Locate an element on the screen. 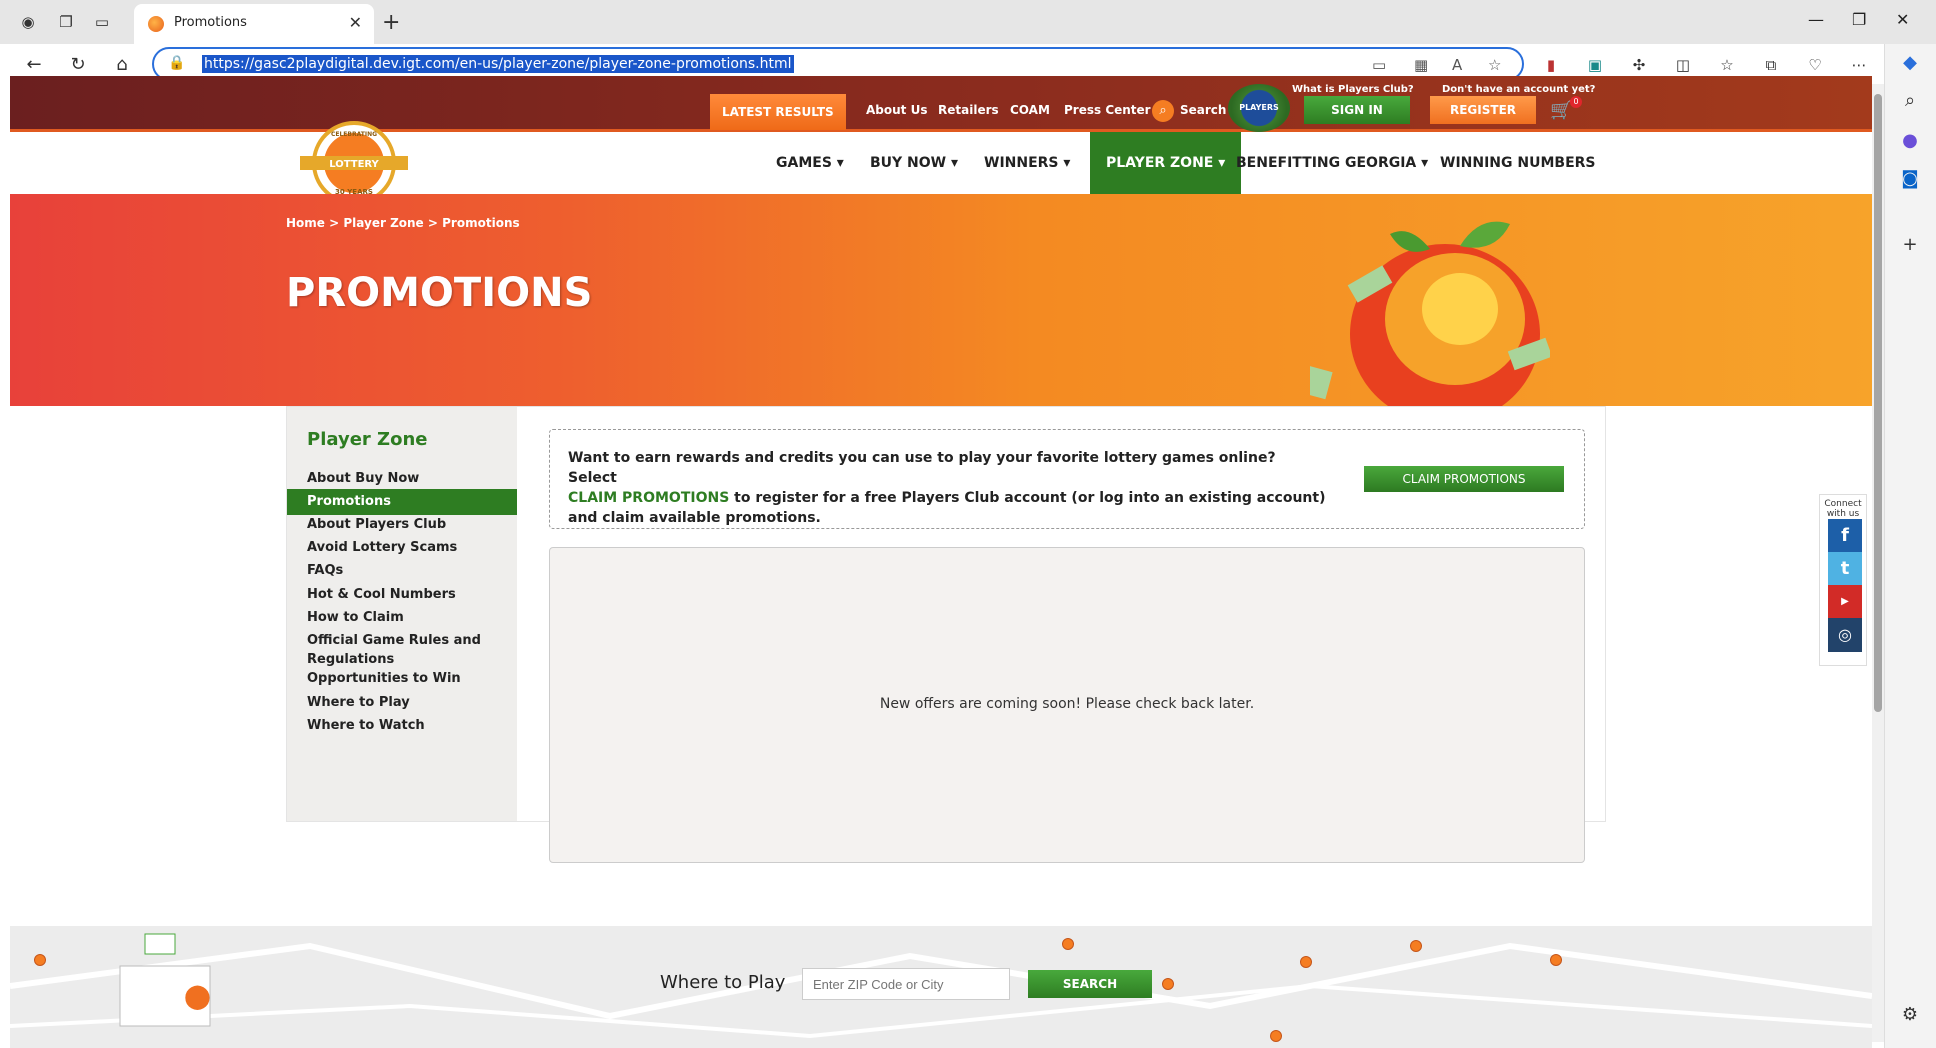 The height and width of the screenshot is (1048, 1936). sidebar-item-about-buy-now: About Buy Now is located at coordinates (407, 478).